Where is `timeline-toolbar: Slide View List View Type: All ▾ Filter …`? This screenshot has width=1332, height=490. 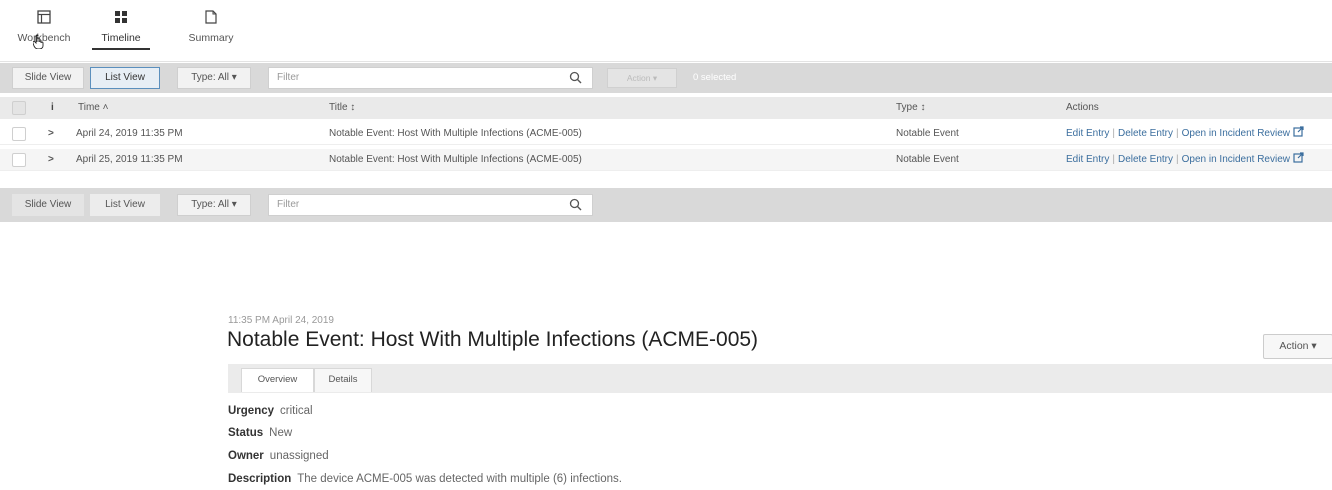
timeline-toolbar: Slide View List View Type: All ▾ Filter … is located at coordinates (666, 78).